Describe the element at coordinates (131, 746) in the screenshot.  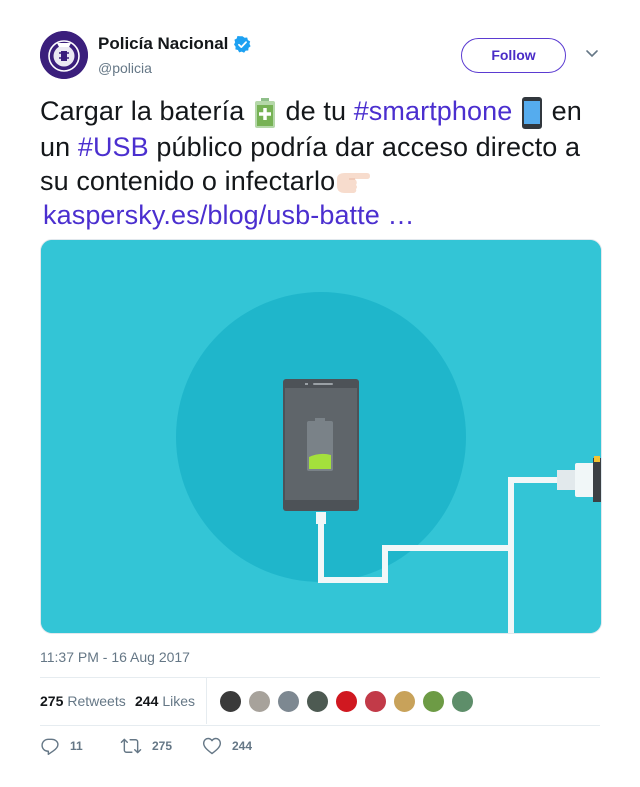
I see `retweet-icon` at that location.